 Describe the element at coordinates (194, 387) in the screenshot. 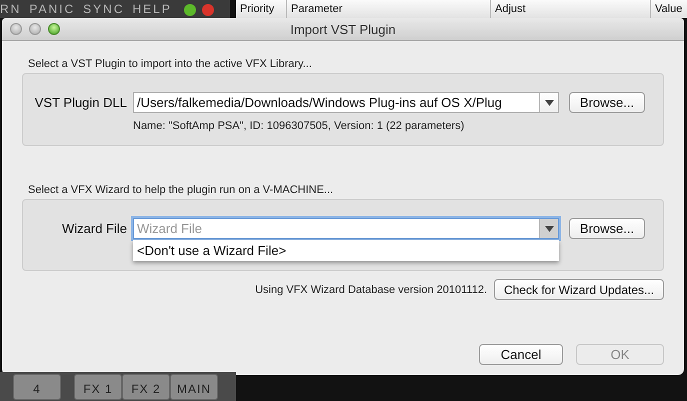

I see `channel-button: MAIN` at that location.